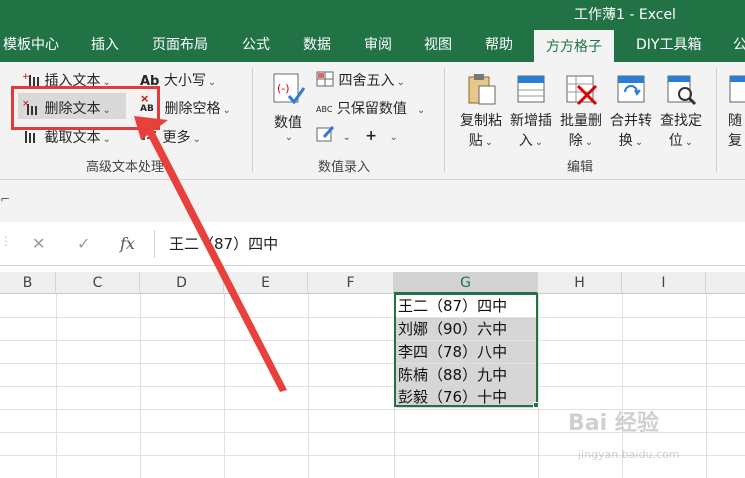 The image size is (745, 478). I want to click on column-header: D, so click(182, 283).